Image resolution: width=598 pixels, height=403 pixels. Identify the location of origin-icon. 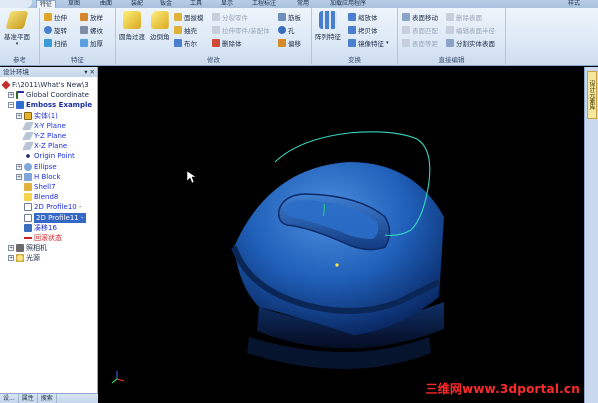
(28, 156).